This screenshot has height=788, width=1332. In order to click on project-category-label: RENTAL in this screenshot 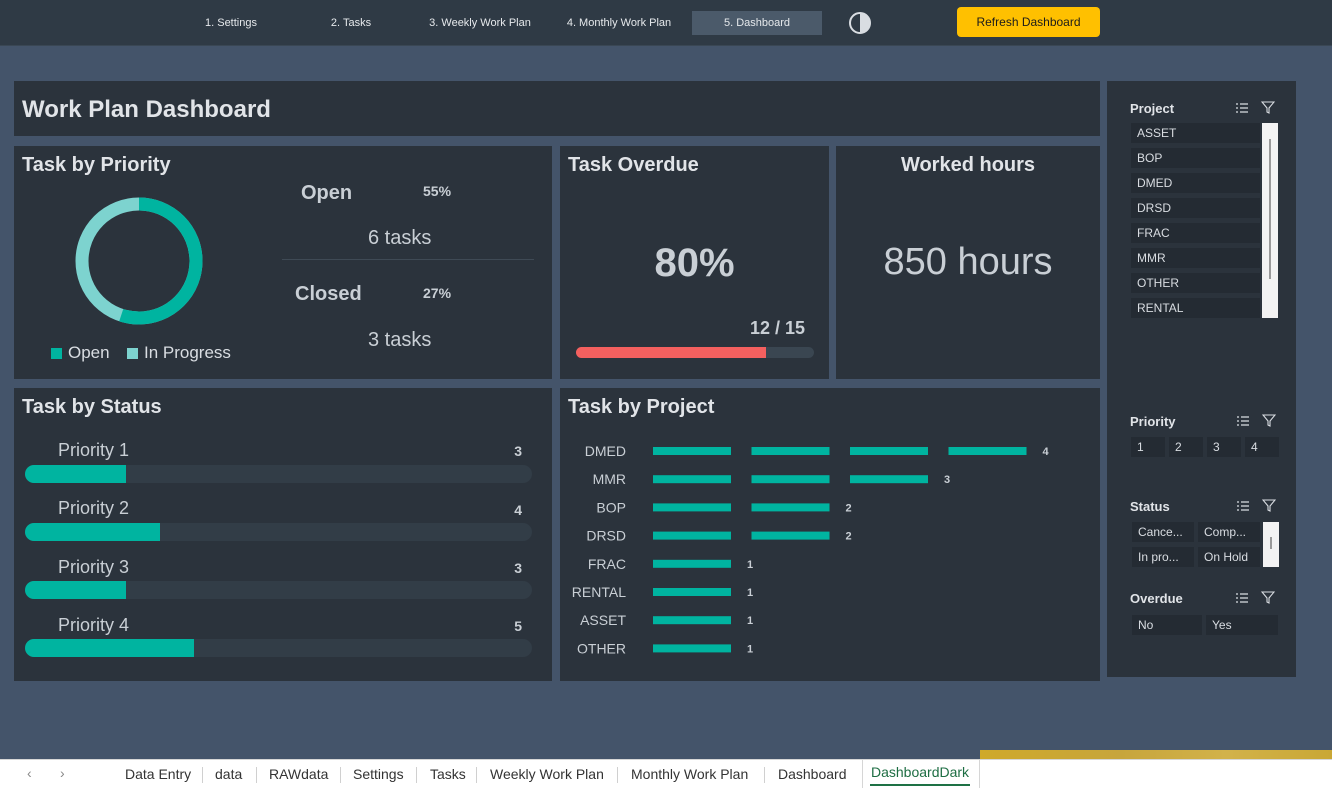, I will do `click(599, 592)`.